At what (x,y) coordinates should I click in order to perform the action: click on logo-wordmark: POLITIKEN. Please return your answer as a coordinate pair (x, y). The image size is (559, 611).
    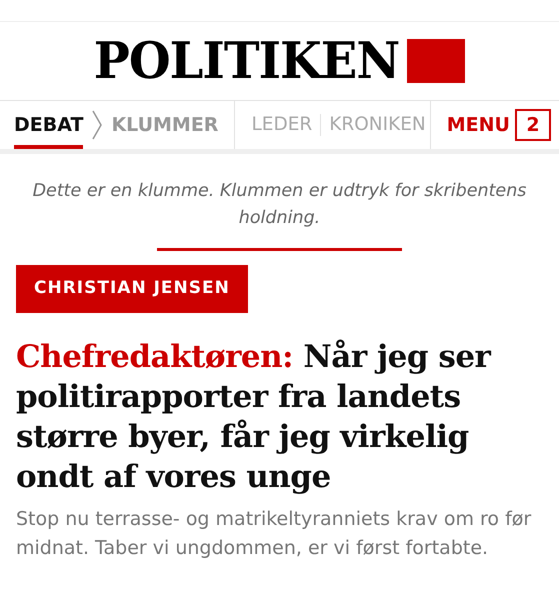
    Looking at the image, I should click on (247, 61).